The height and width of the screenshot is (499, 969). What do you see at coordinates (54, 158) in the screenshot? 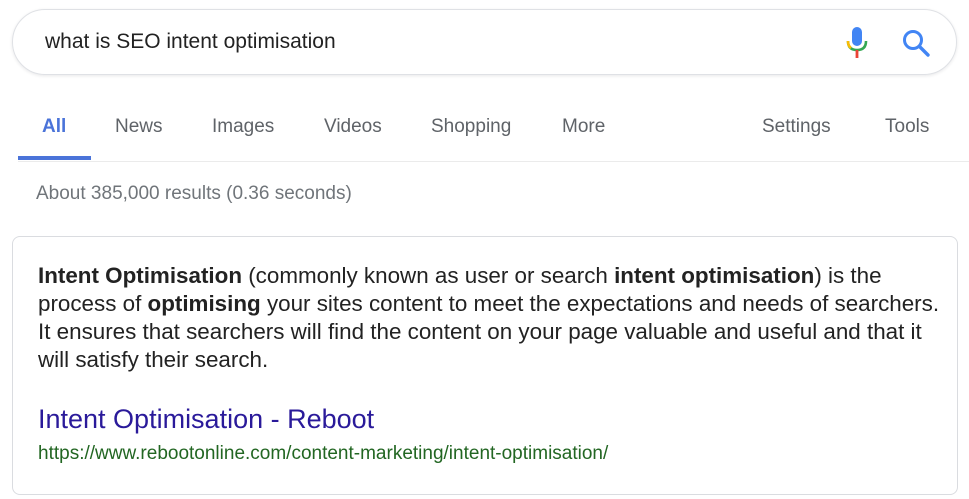
I see `active-tab-indicator` at bounding box center [54, 158].